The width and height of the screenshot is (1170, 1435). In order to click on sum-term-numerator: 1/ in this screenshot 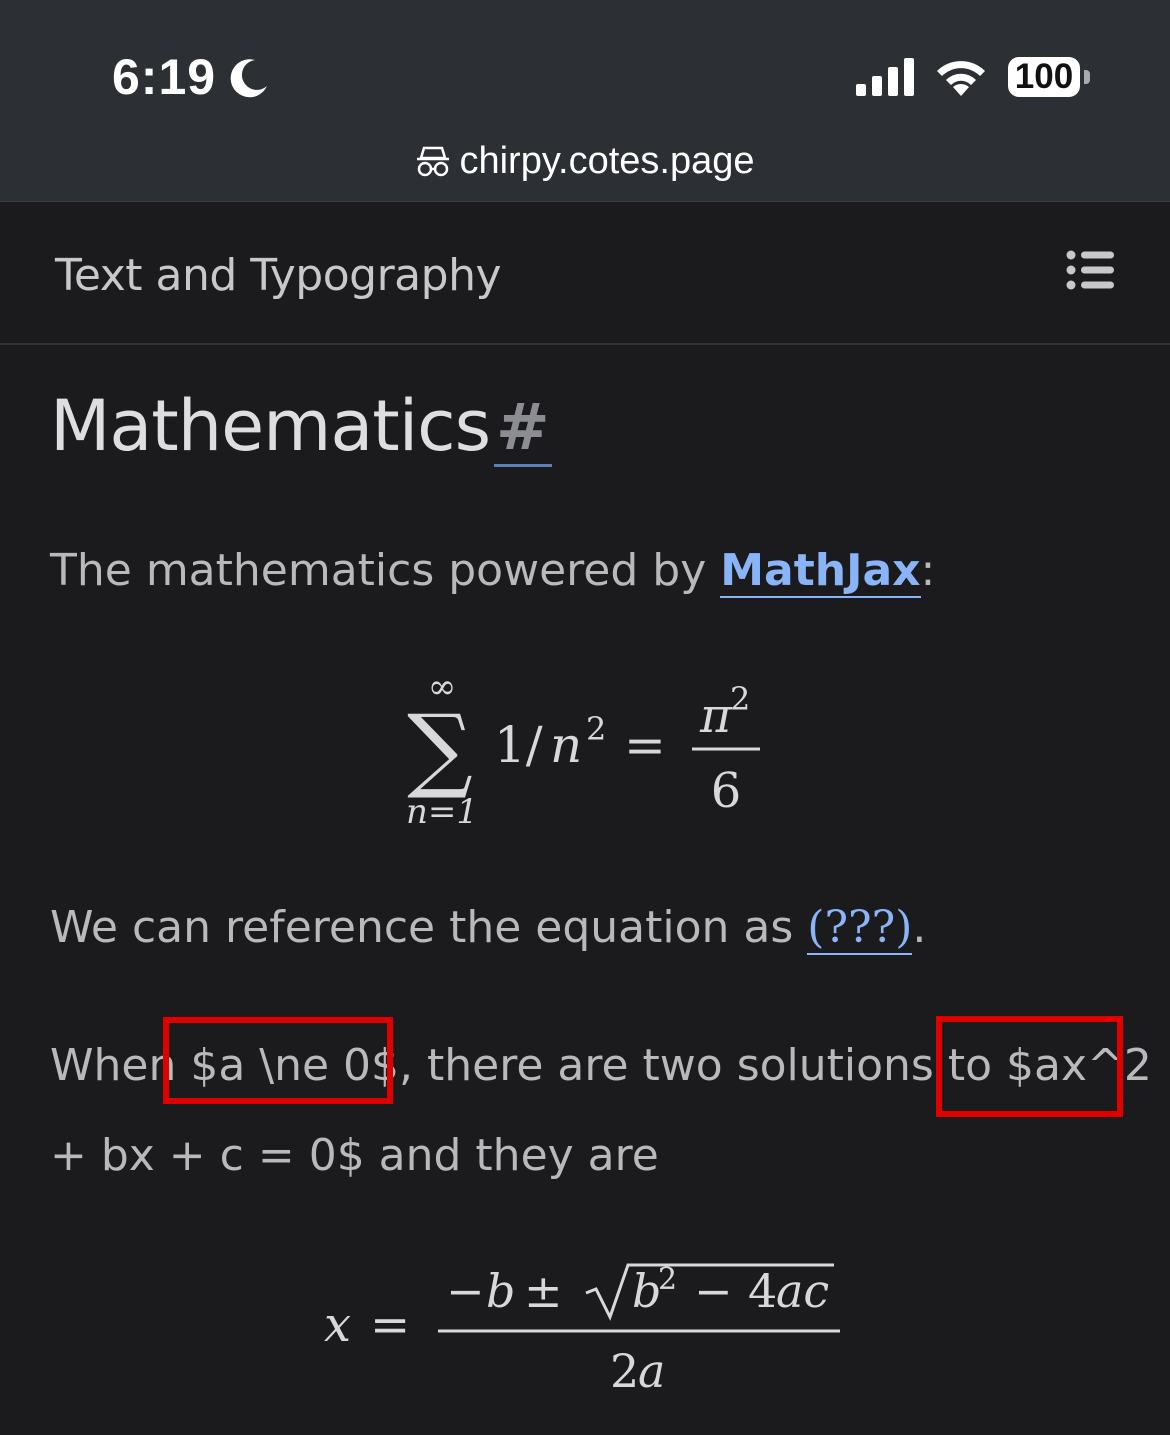, I will do `click(518, 745)`.